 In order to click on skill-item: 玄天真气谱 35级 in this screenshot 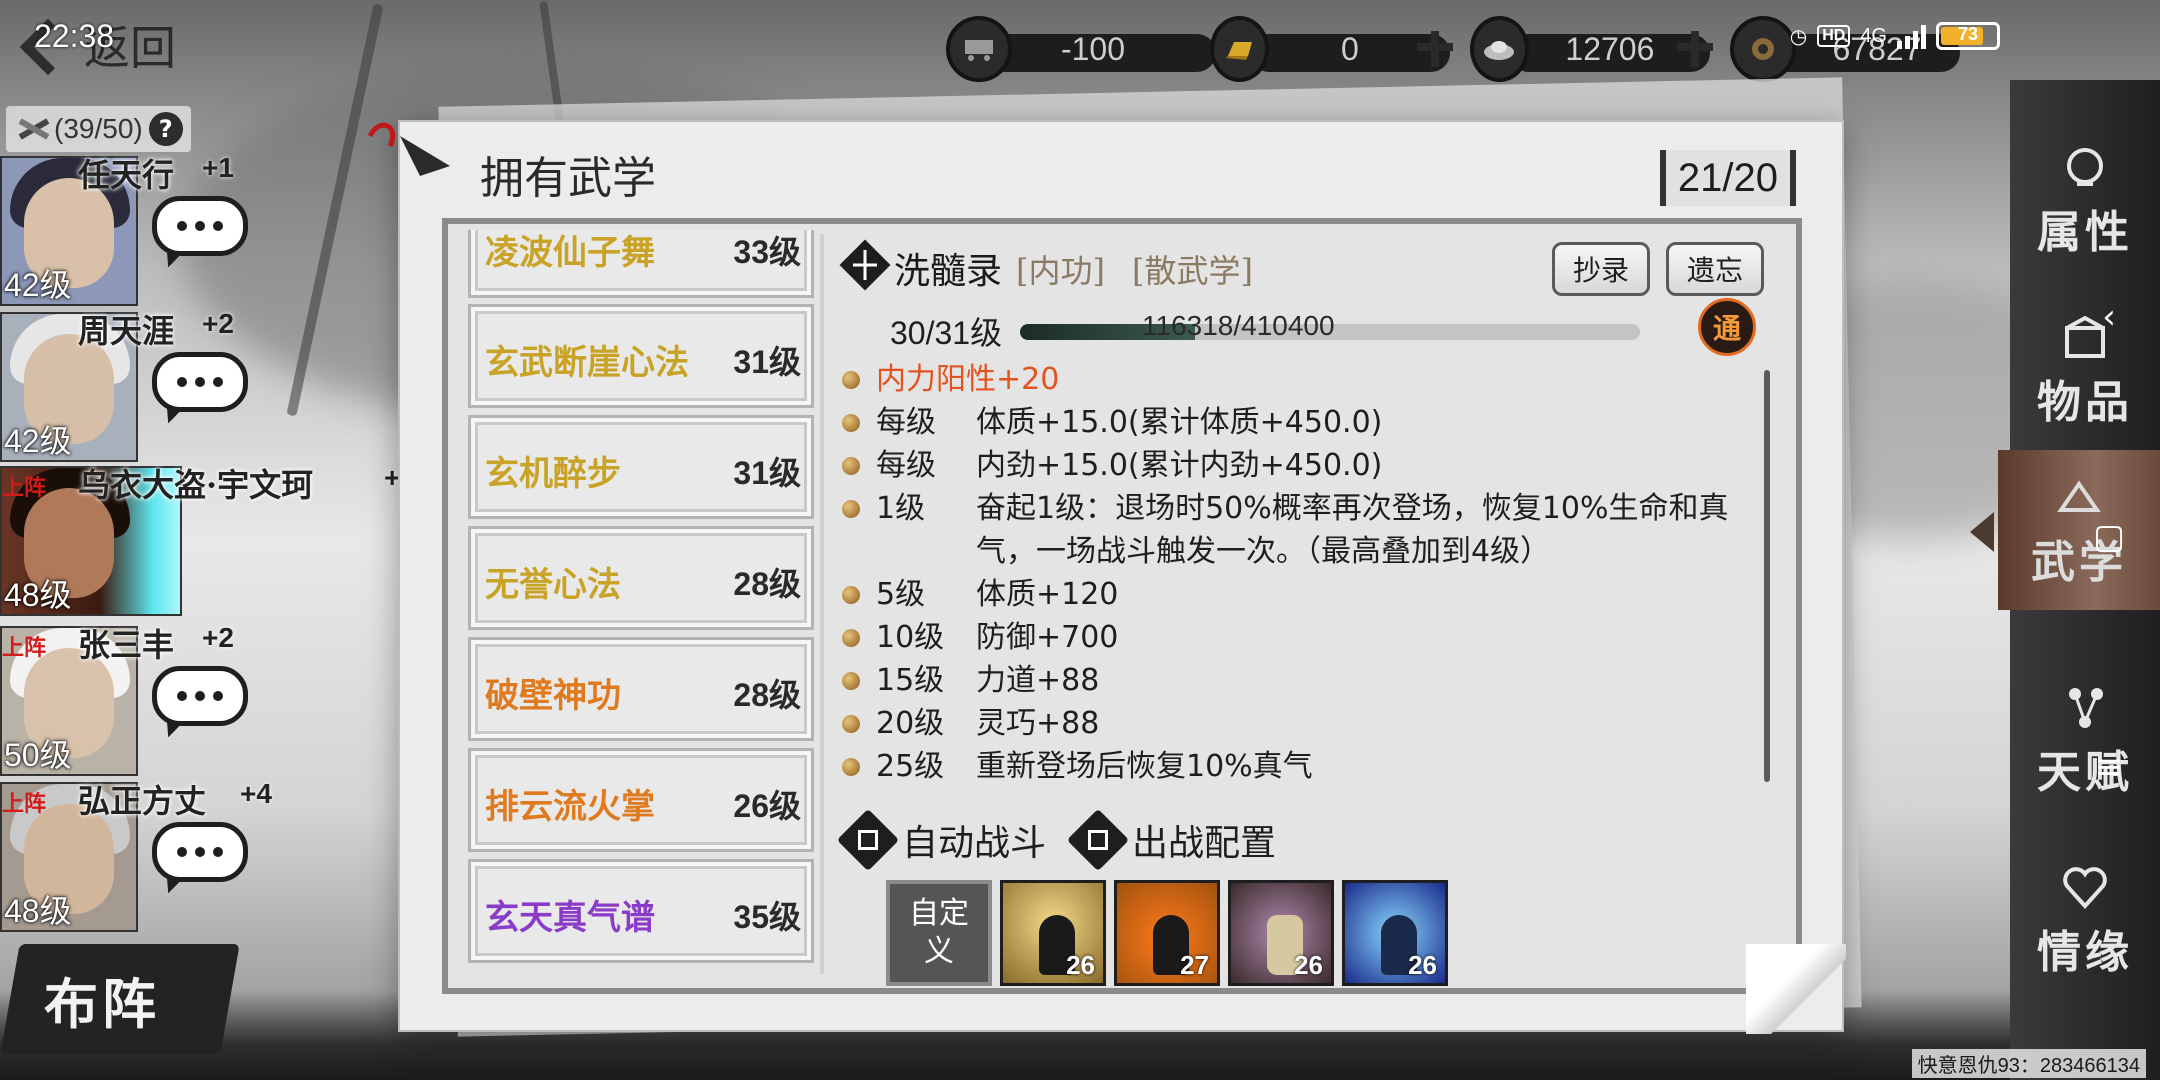, I will do `click(641, 911)`.